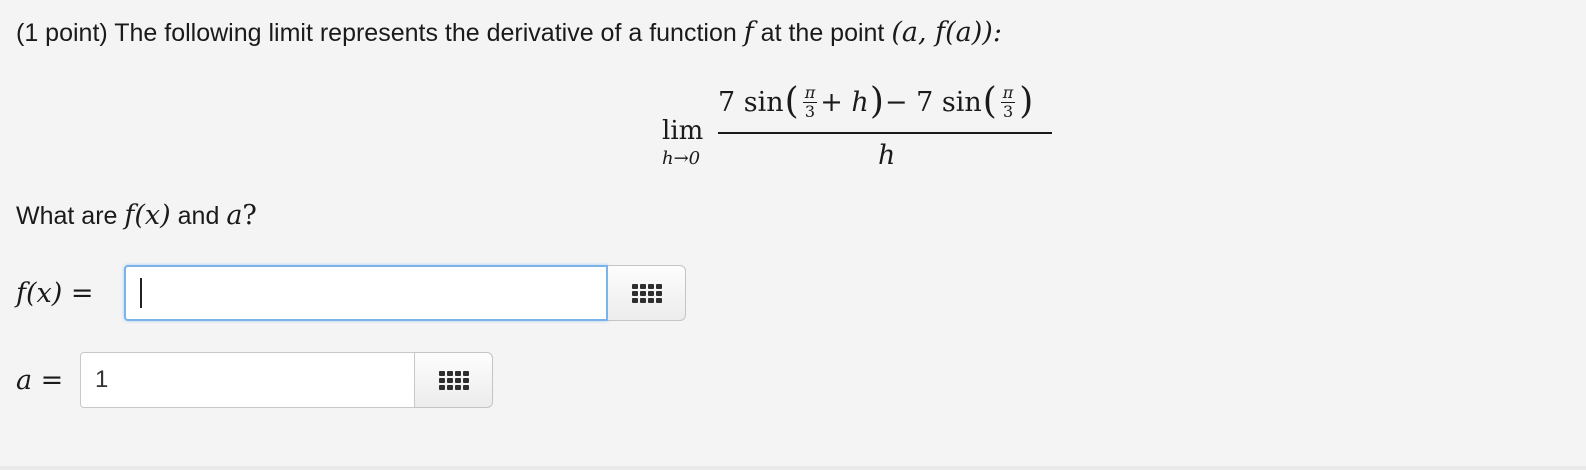  What do you see at coordinates (1008, 101) in the screenshot?
I see `pi-over-3-fraction-2: π 3` at bounding box center [1008, 101].